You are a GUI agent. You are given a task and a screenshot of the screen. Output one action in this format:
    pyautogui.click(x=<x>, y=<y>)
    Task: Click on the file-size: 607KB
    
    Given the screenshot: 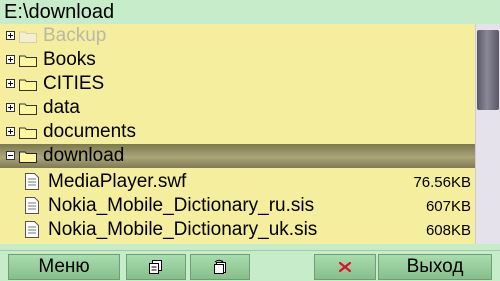 What is the action you would take?
    pyautogui.click(x=448, y=206)
    